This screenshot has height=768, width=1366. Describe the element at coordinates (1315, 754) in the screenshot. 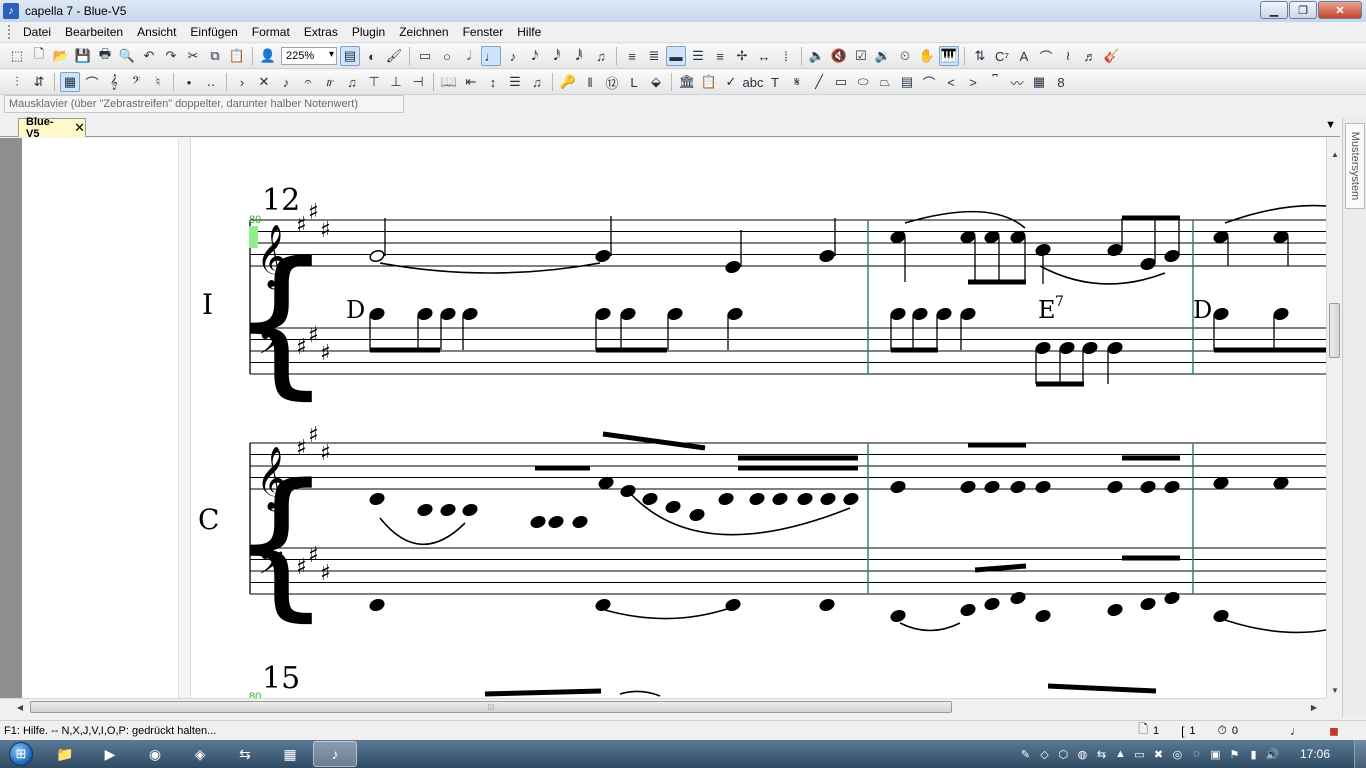

I see `taskbar-clock: 17:06` at that location.